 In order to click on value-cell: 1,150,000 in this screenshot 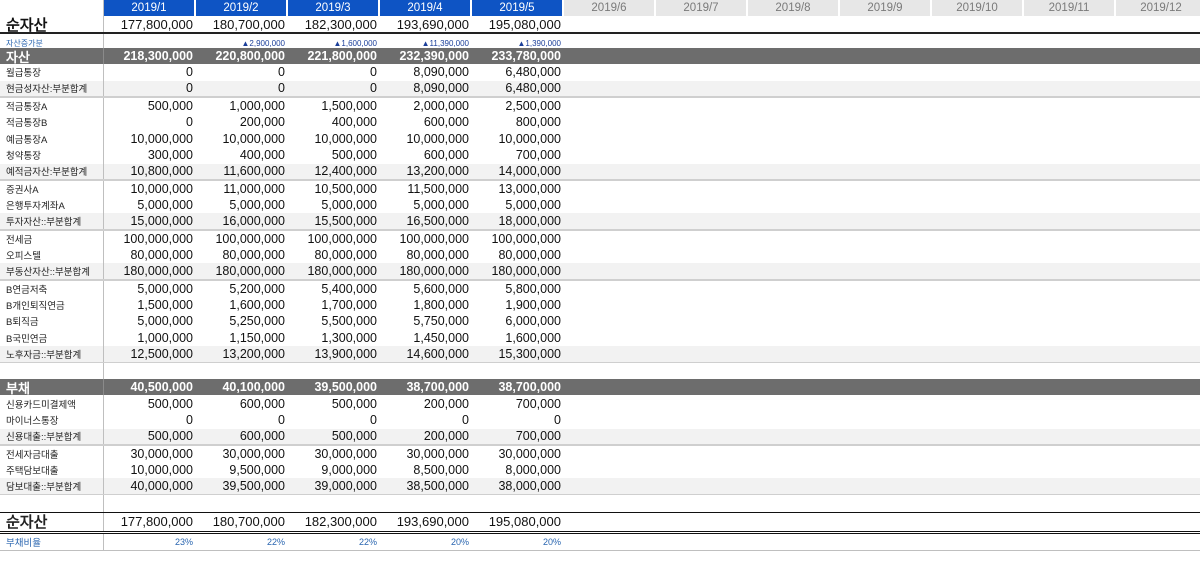, I will do `click(242, 338)`.